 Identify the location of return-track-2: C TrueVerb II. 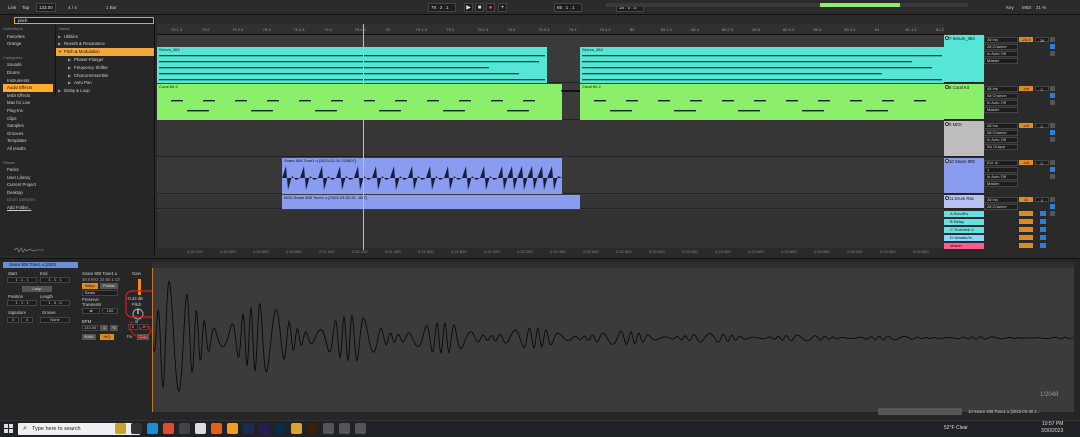
(964, 230).